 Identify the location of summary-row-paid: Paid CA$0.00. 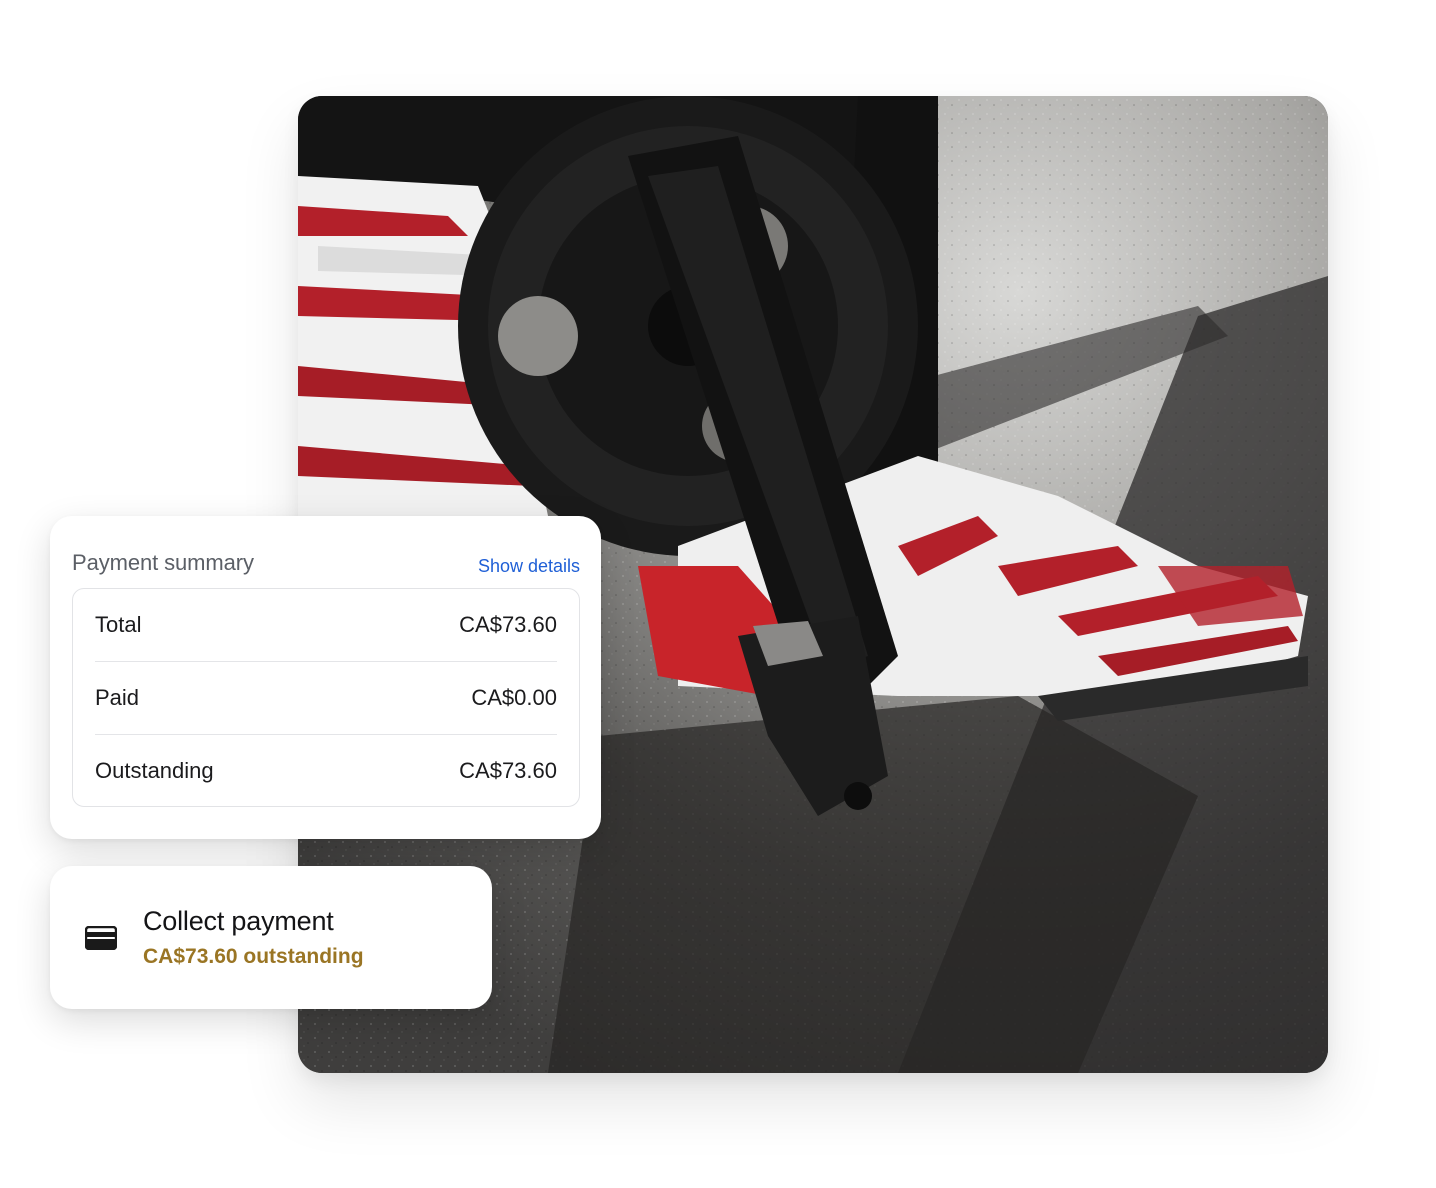
(326, 698).